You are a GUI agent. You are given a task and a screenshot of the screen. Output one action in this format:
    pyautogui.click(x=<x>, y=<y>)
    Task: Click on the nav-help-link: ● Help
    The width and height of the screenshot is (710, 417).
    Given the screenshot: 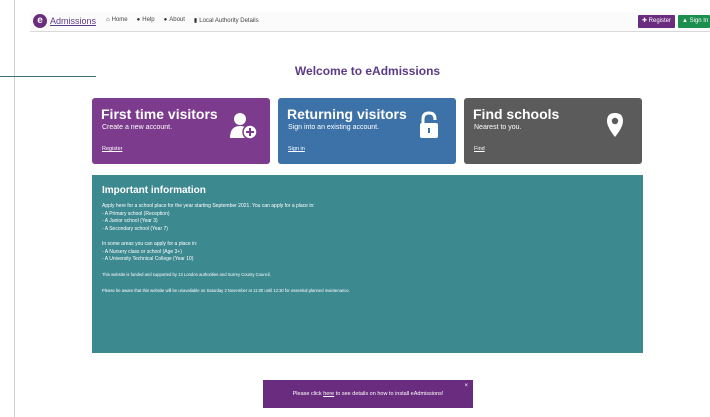 What is the action you would take?
    pyautogui.click(x=146, y=20)
    